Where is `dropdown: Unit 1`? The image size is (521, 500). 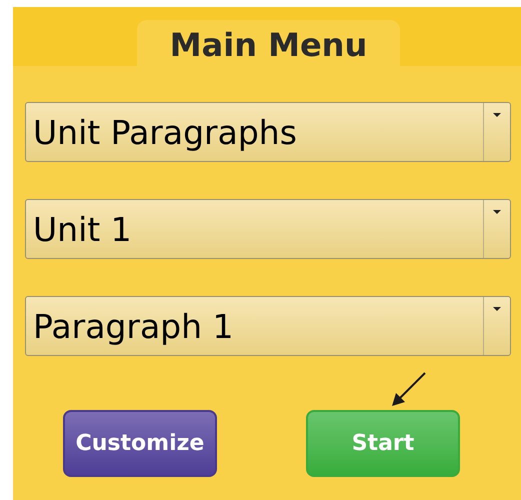
dropdown: Unit 1 is located at coordinates (268, 229).